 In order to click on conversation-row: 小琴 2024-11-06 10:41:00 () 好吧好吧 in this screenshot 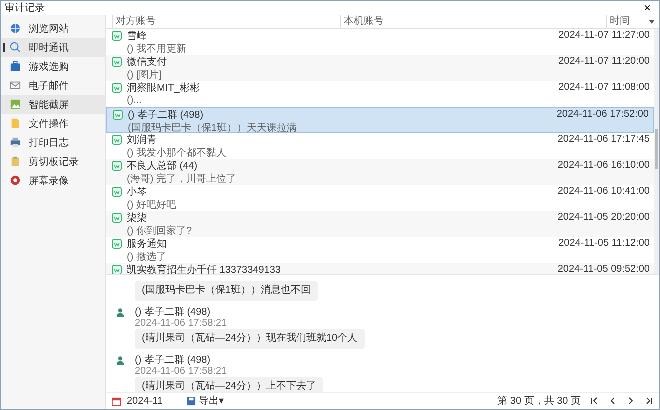, I will do `click(380, 198)`.